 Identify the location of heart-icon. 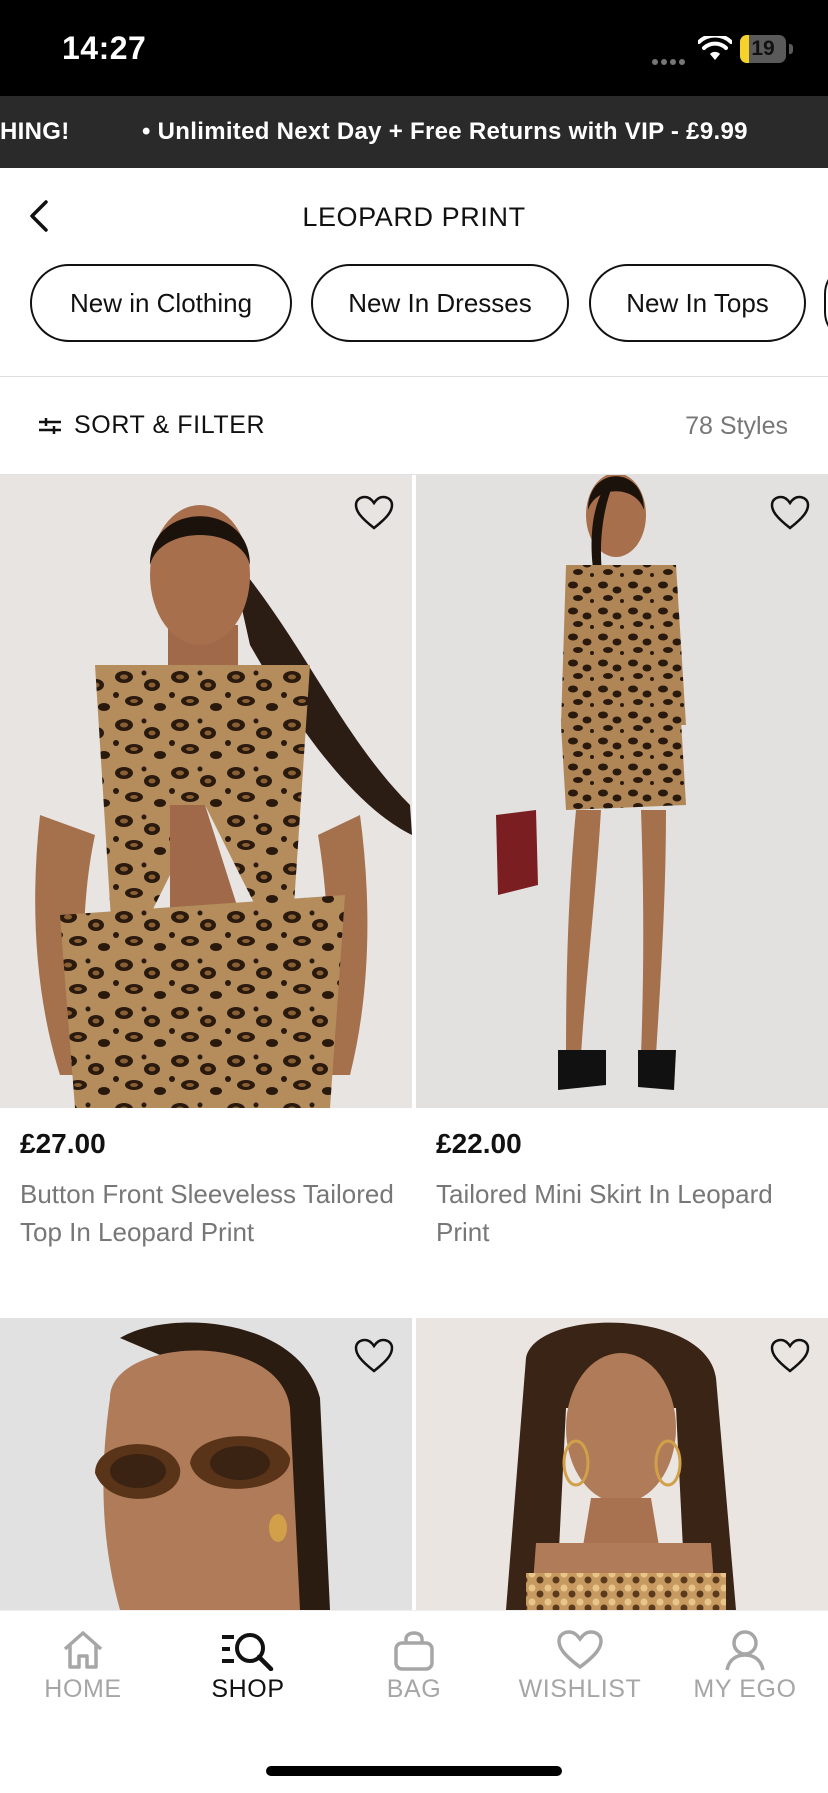
(580, 1650).